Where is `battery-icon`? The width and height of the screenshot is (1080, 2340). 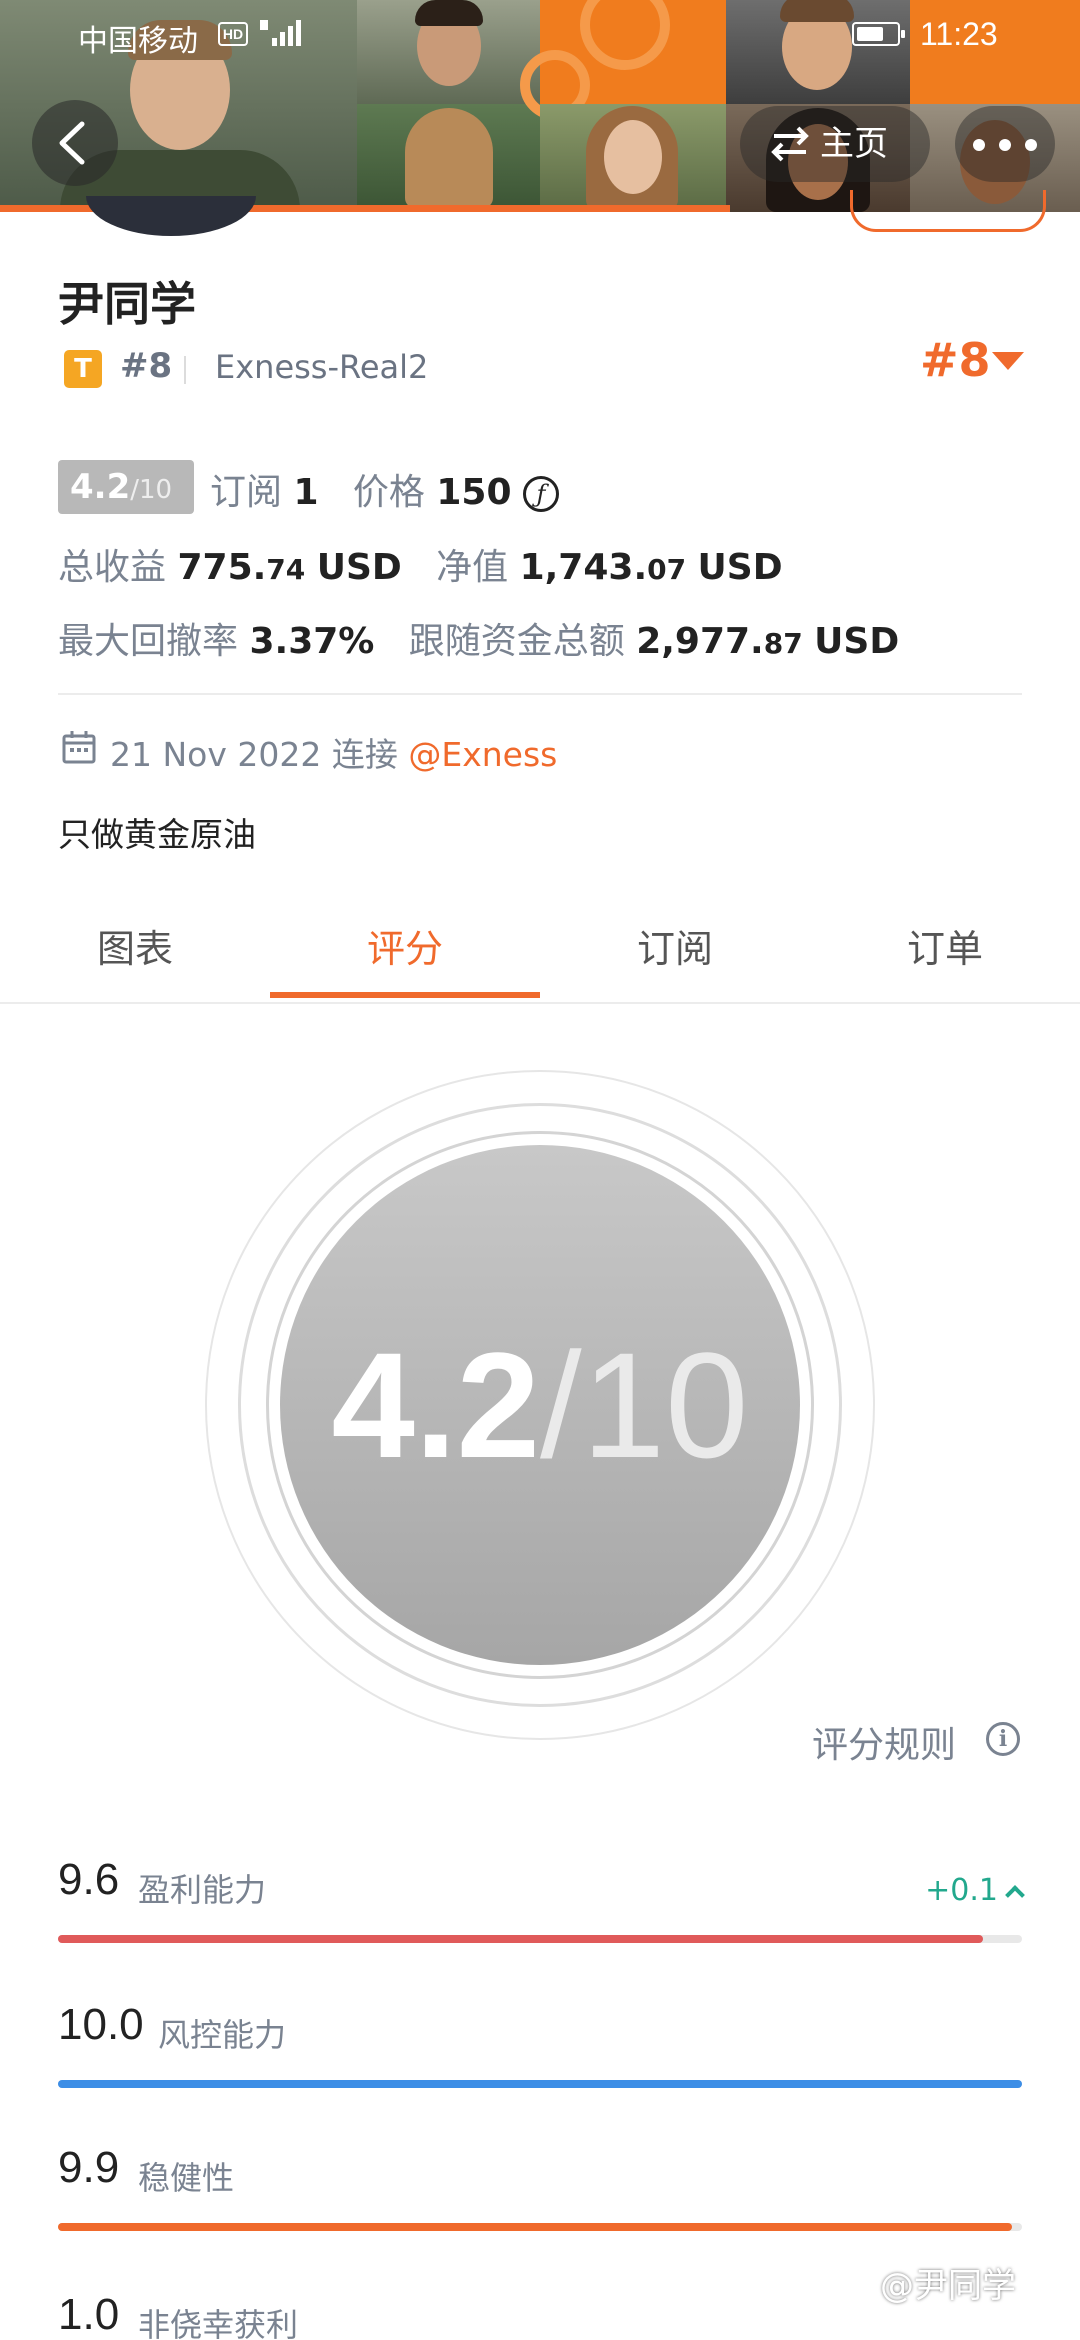
battery-icon is located at coordinates (878, 34).